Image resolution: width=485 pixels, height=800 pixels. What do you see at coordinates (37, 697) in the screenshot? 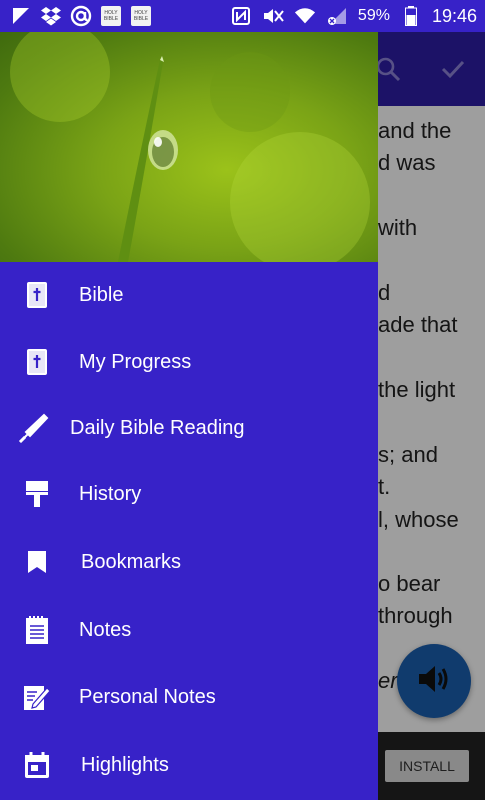
I see `edit-note-icon` at bounding box center [37, 697].